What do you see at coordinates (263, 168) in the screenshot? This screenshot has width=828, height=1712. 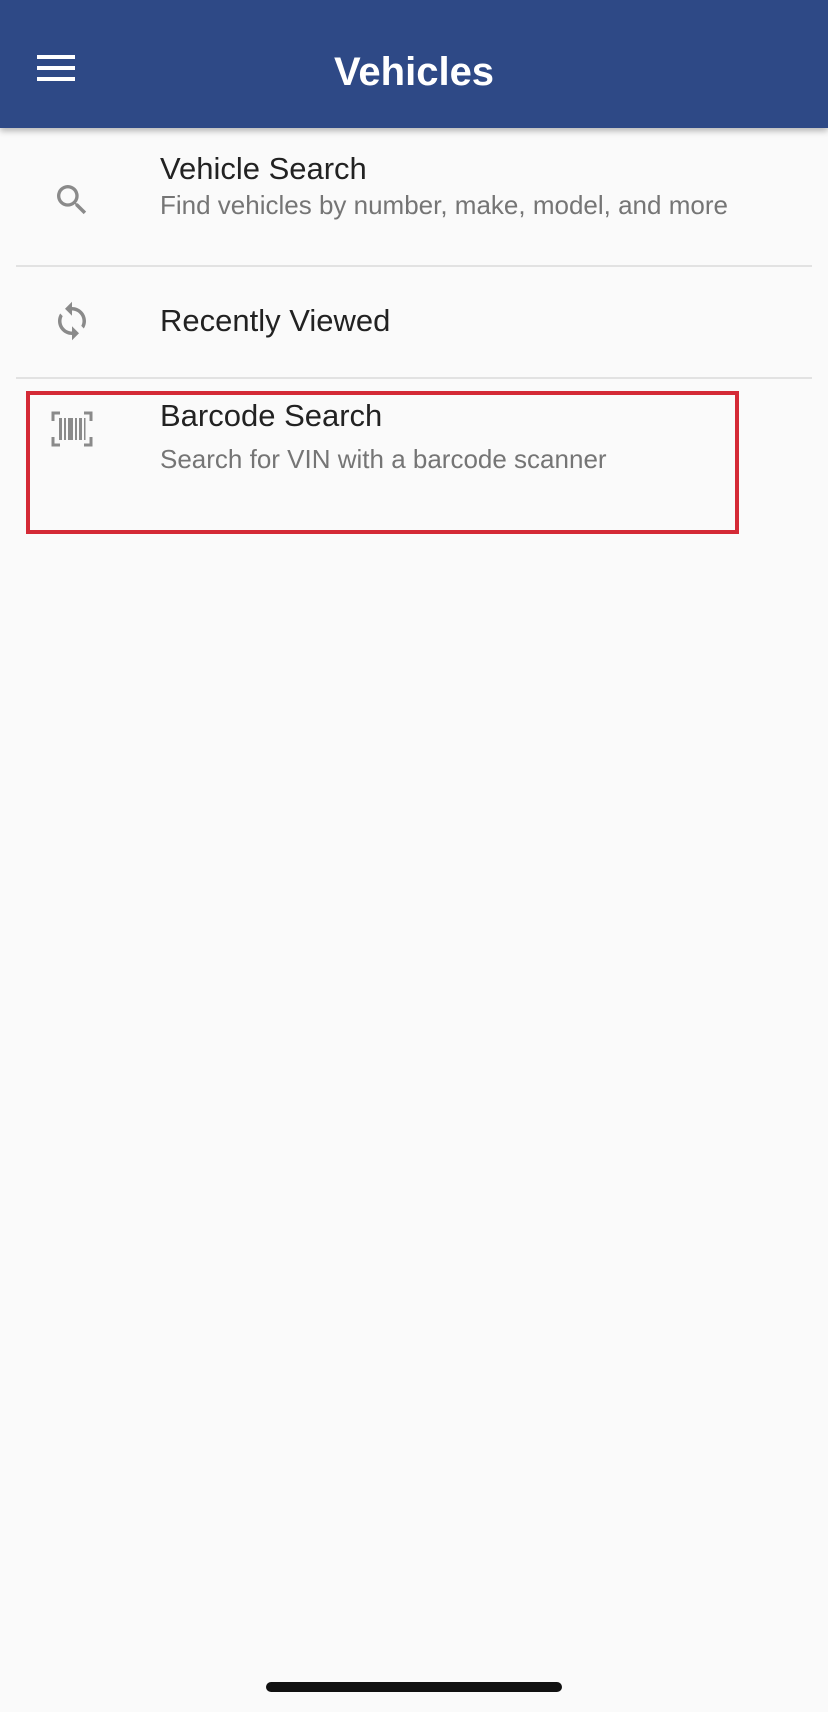 I see `list-item-title: Vehicle Search` at bounding box center [263, 168].